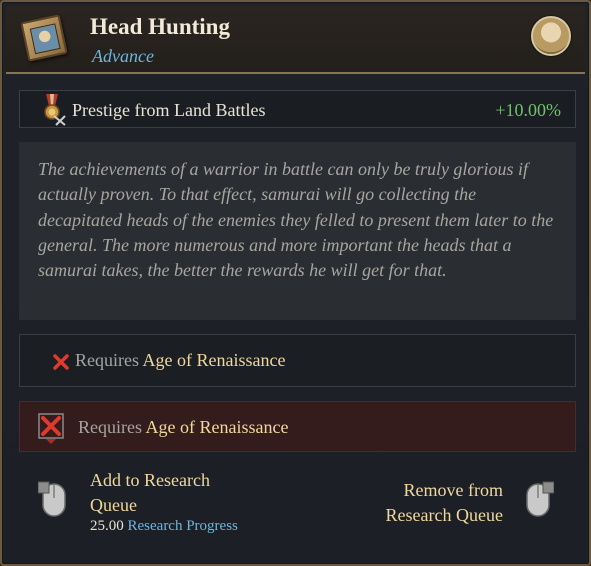 Image resolution: width=591 pixels, height=566 pixels. Describe the element at coordinates (528, 110) in the screenshot. I see `effect-value: +10.00%` at that location.